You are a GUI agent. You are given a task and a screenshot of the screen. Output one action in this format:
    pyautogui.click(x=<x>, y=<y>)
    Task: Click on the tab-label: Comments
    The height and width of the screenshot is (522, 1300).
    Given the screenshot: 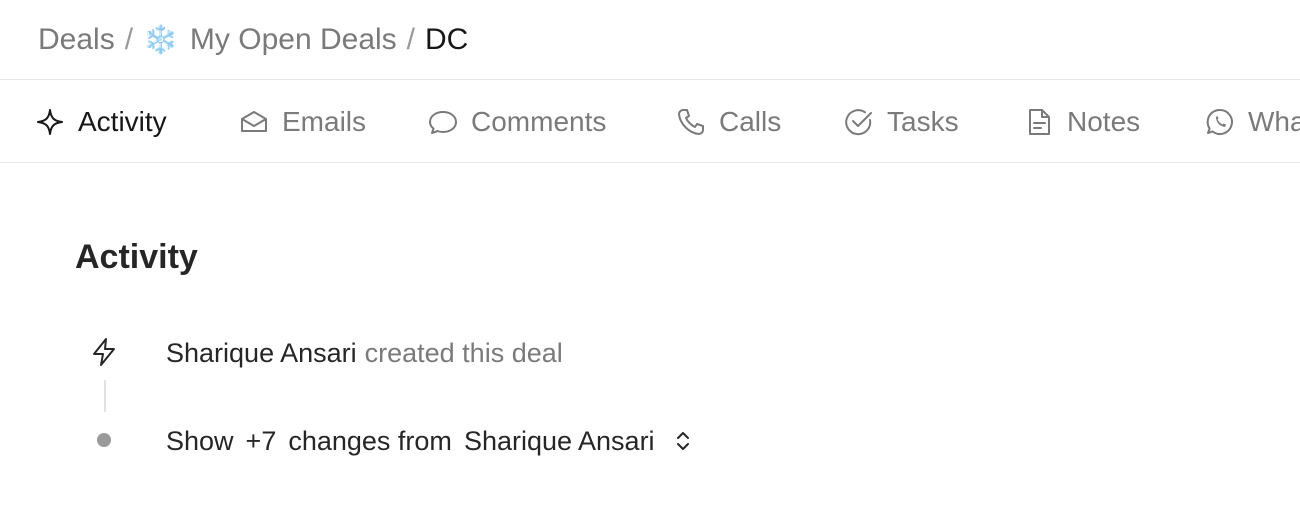 What is the action you would take?
    pyautogui.click(x=539, y=121)
    